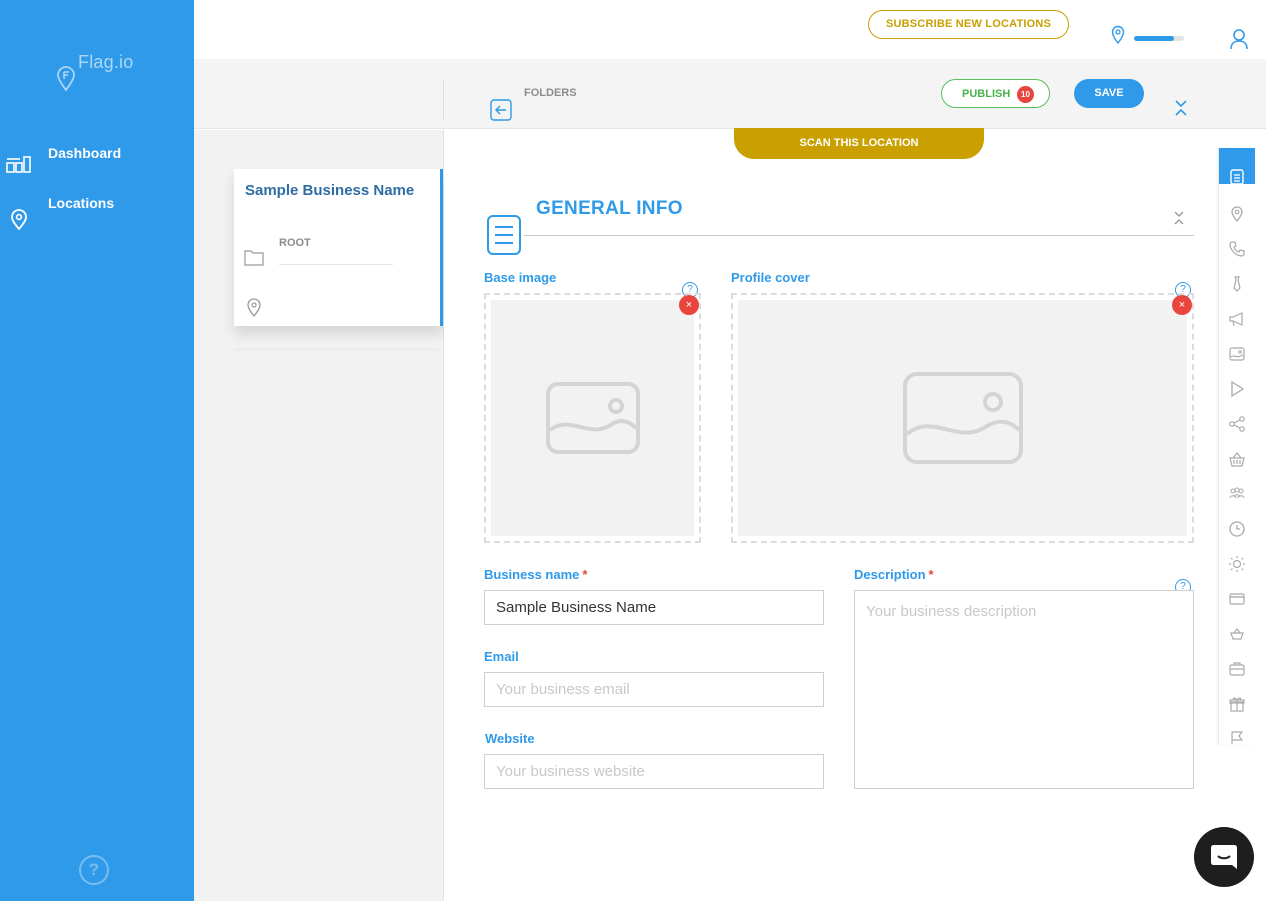 This screenshot has height=901, width=1266. I want to click on publish-label: PUBLISH, so click(986, 94).